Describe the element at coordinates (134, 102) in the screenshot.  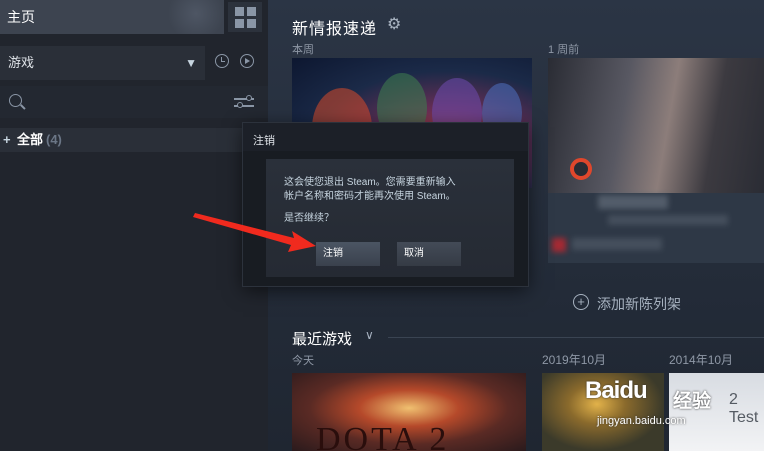
I see `library-search-bar` at that location.